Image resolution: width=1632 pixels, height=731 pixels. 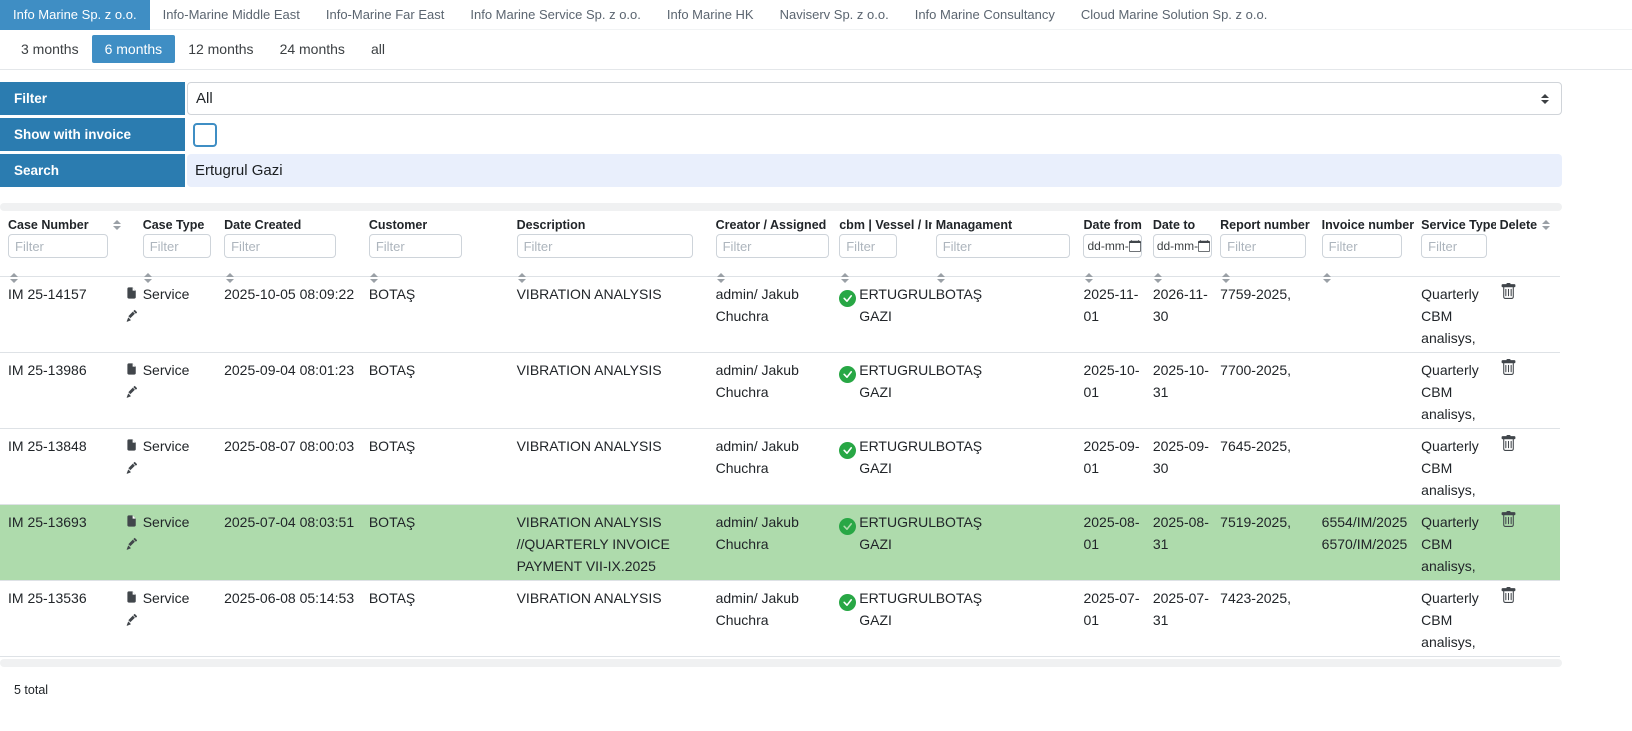 What do you see at coordinates (555, 15) in the screenshot?
I see `company-tab-info-marine-service-sp-z-o-o: Info Marine Service Sp. z o.o.` at bounding box center [555, 15].